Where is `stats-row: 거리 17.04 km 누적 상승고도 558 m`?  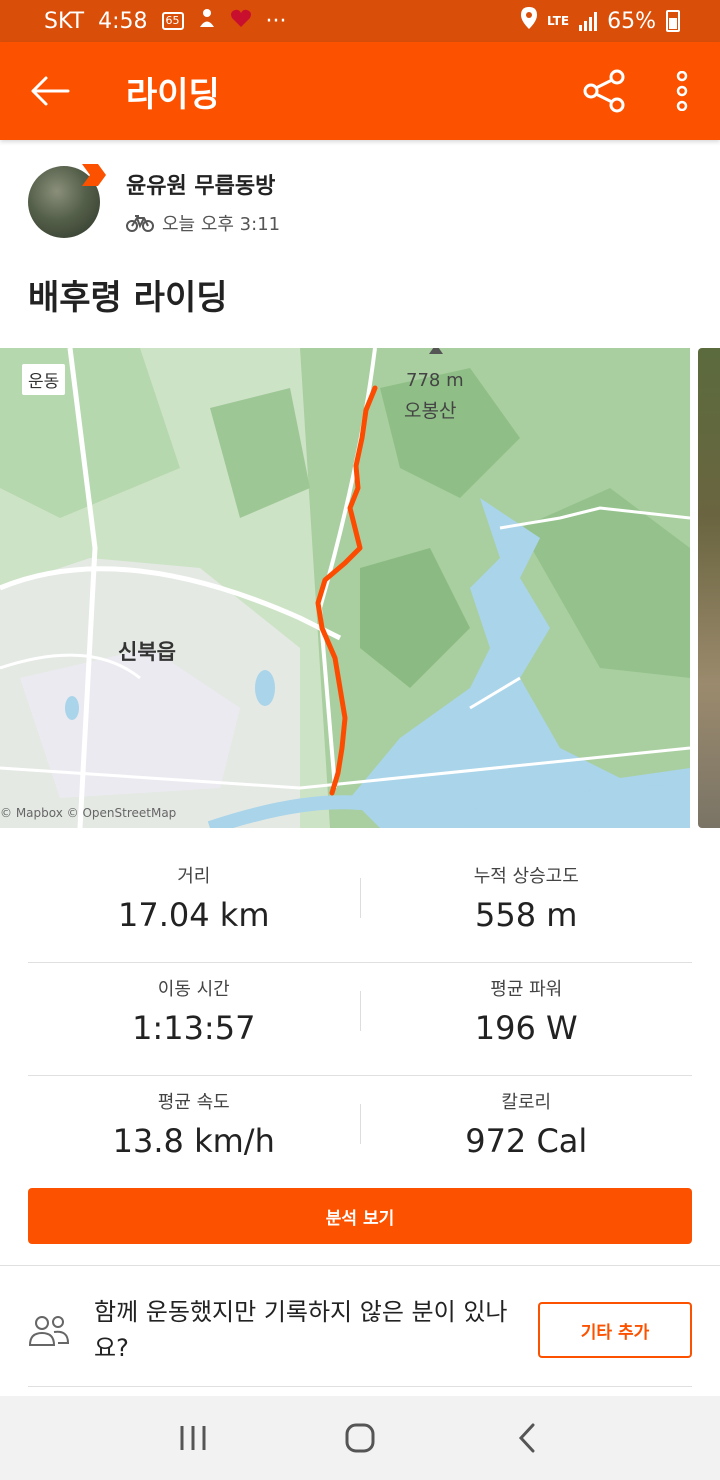
stats-row: 거리 17.04 km 누적 상승고도 558 m is located at coordinates (360, 906).